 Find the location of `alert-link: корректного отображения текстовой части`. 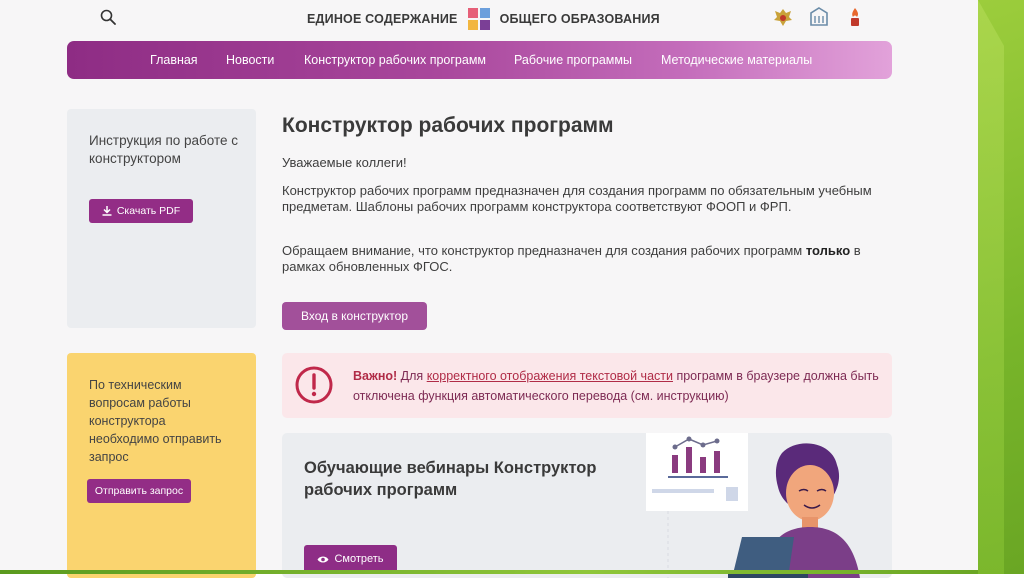

alert-link: корректного отображения текстовой части is located at coordinates (550, 376).